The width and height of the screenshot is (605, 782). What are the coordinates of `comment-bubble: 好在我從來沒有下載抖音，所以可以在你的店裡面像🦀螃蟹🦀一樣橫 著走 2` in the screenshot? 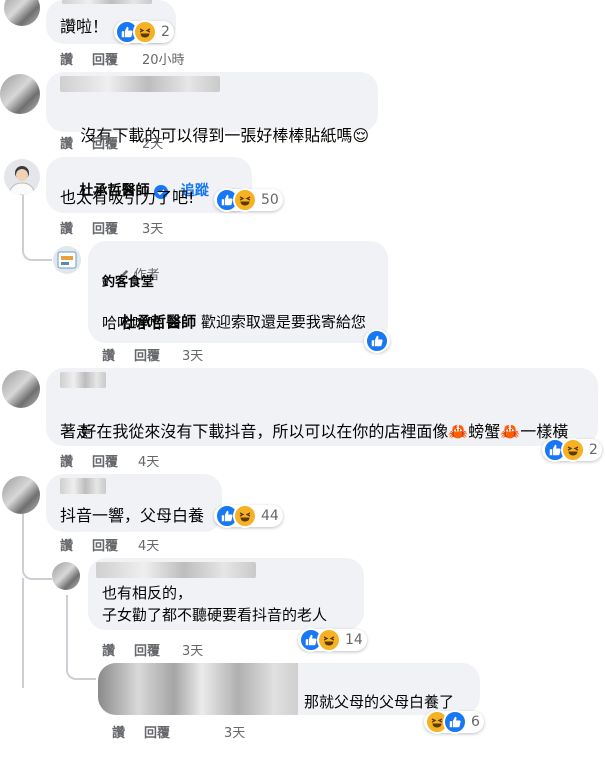 It's located at (324, 415).